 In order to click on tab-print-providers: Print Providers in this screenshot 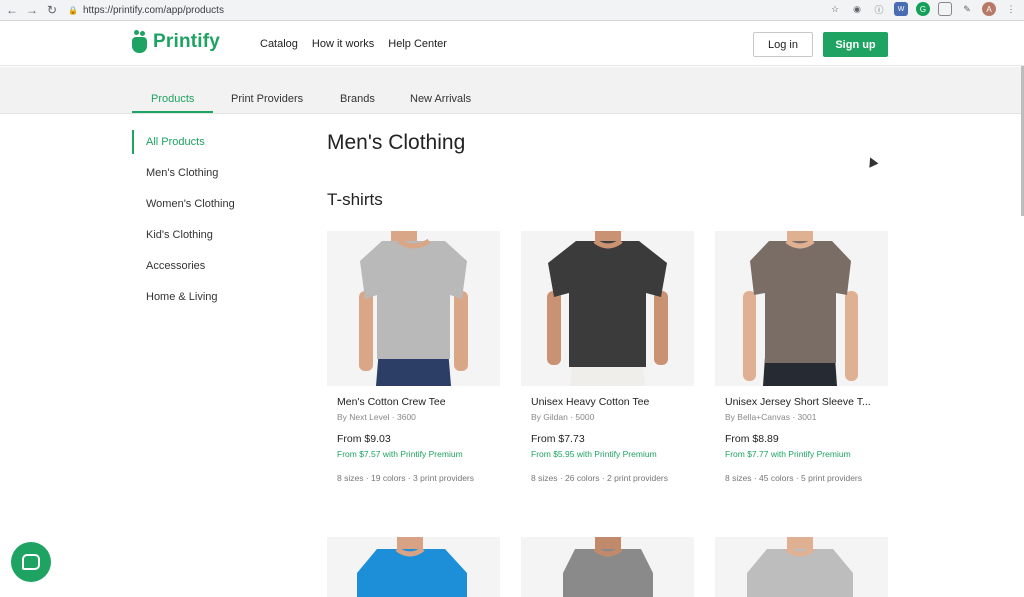, I will do `click(267, 99)`.